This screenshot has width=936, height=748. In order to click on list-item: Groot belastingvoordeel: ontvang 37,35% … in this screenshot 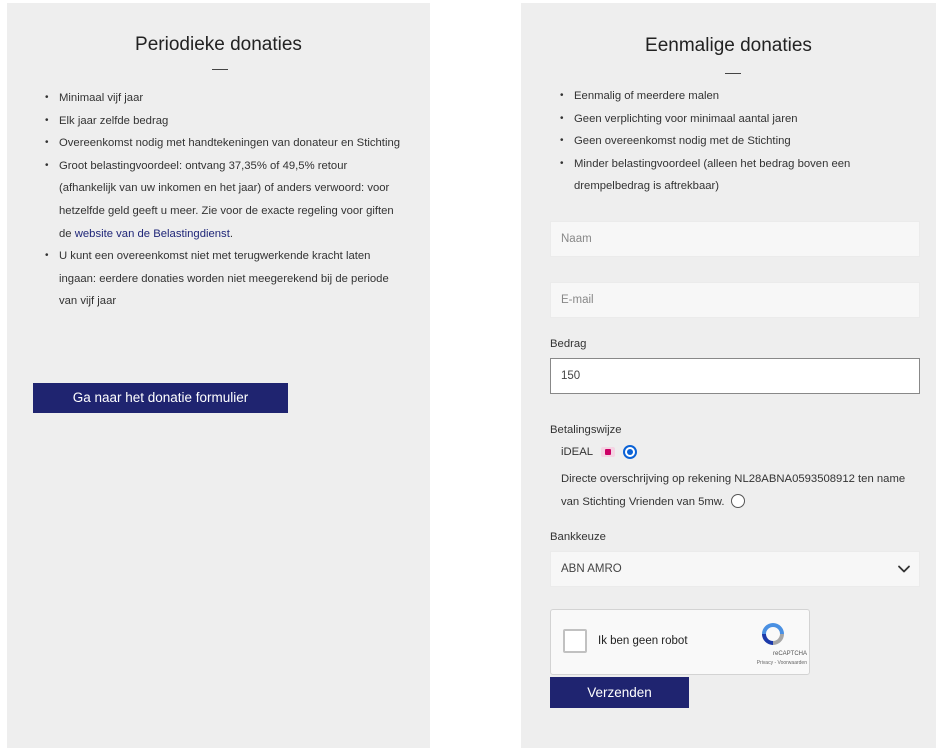, I will do `click(223, 200)`.